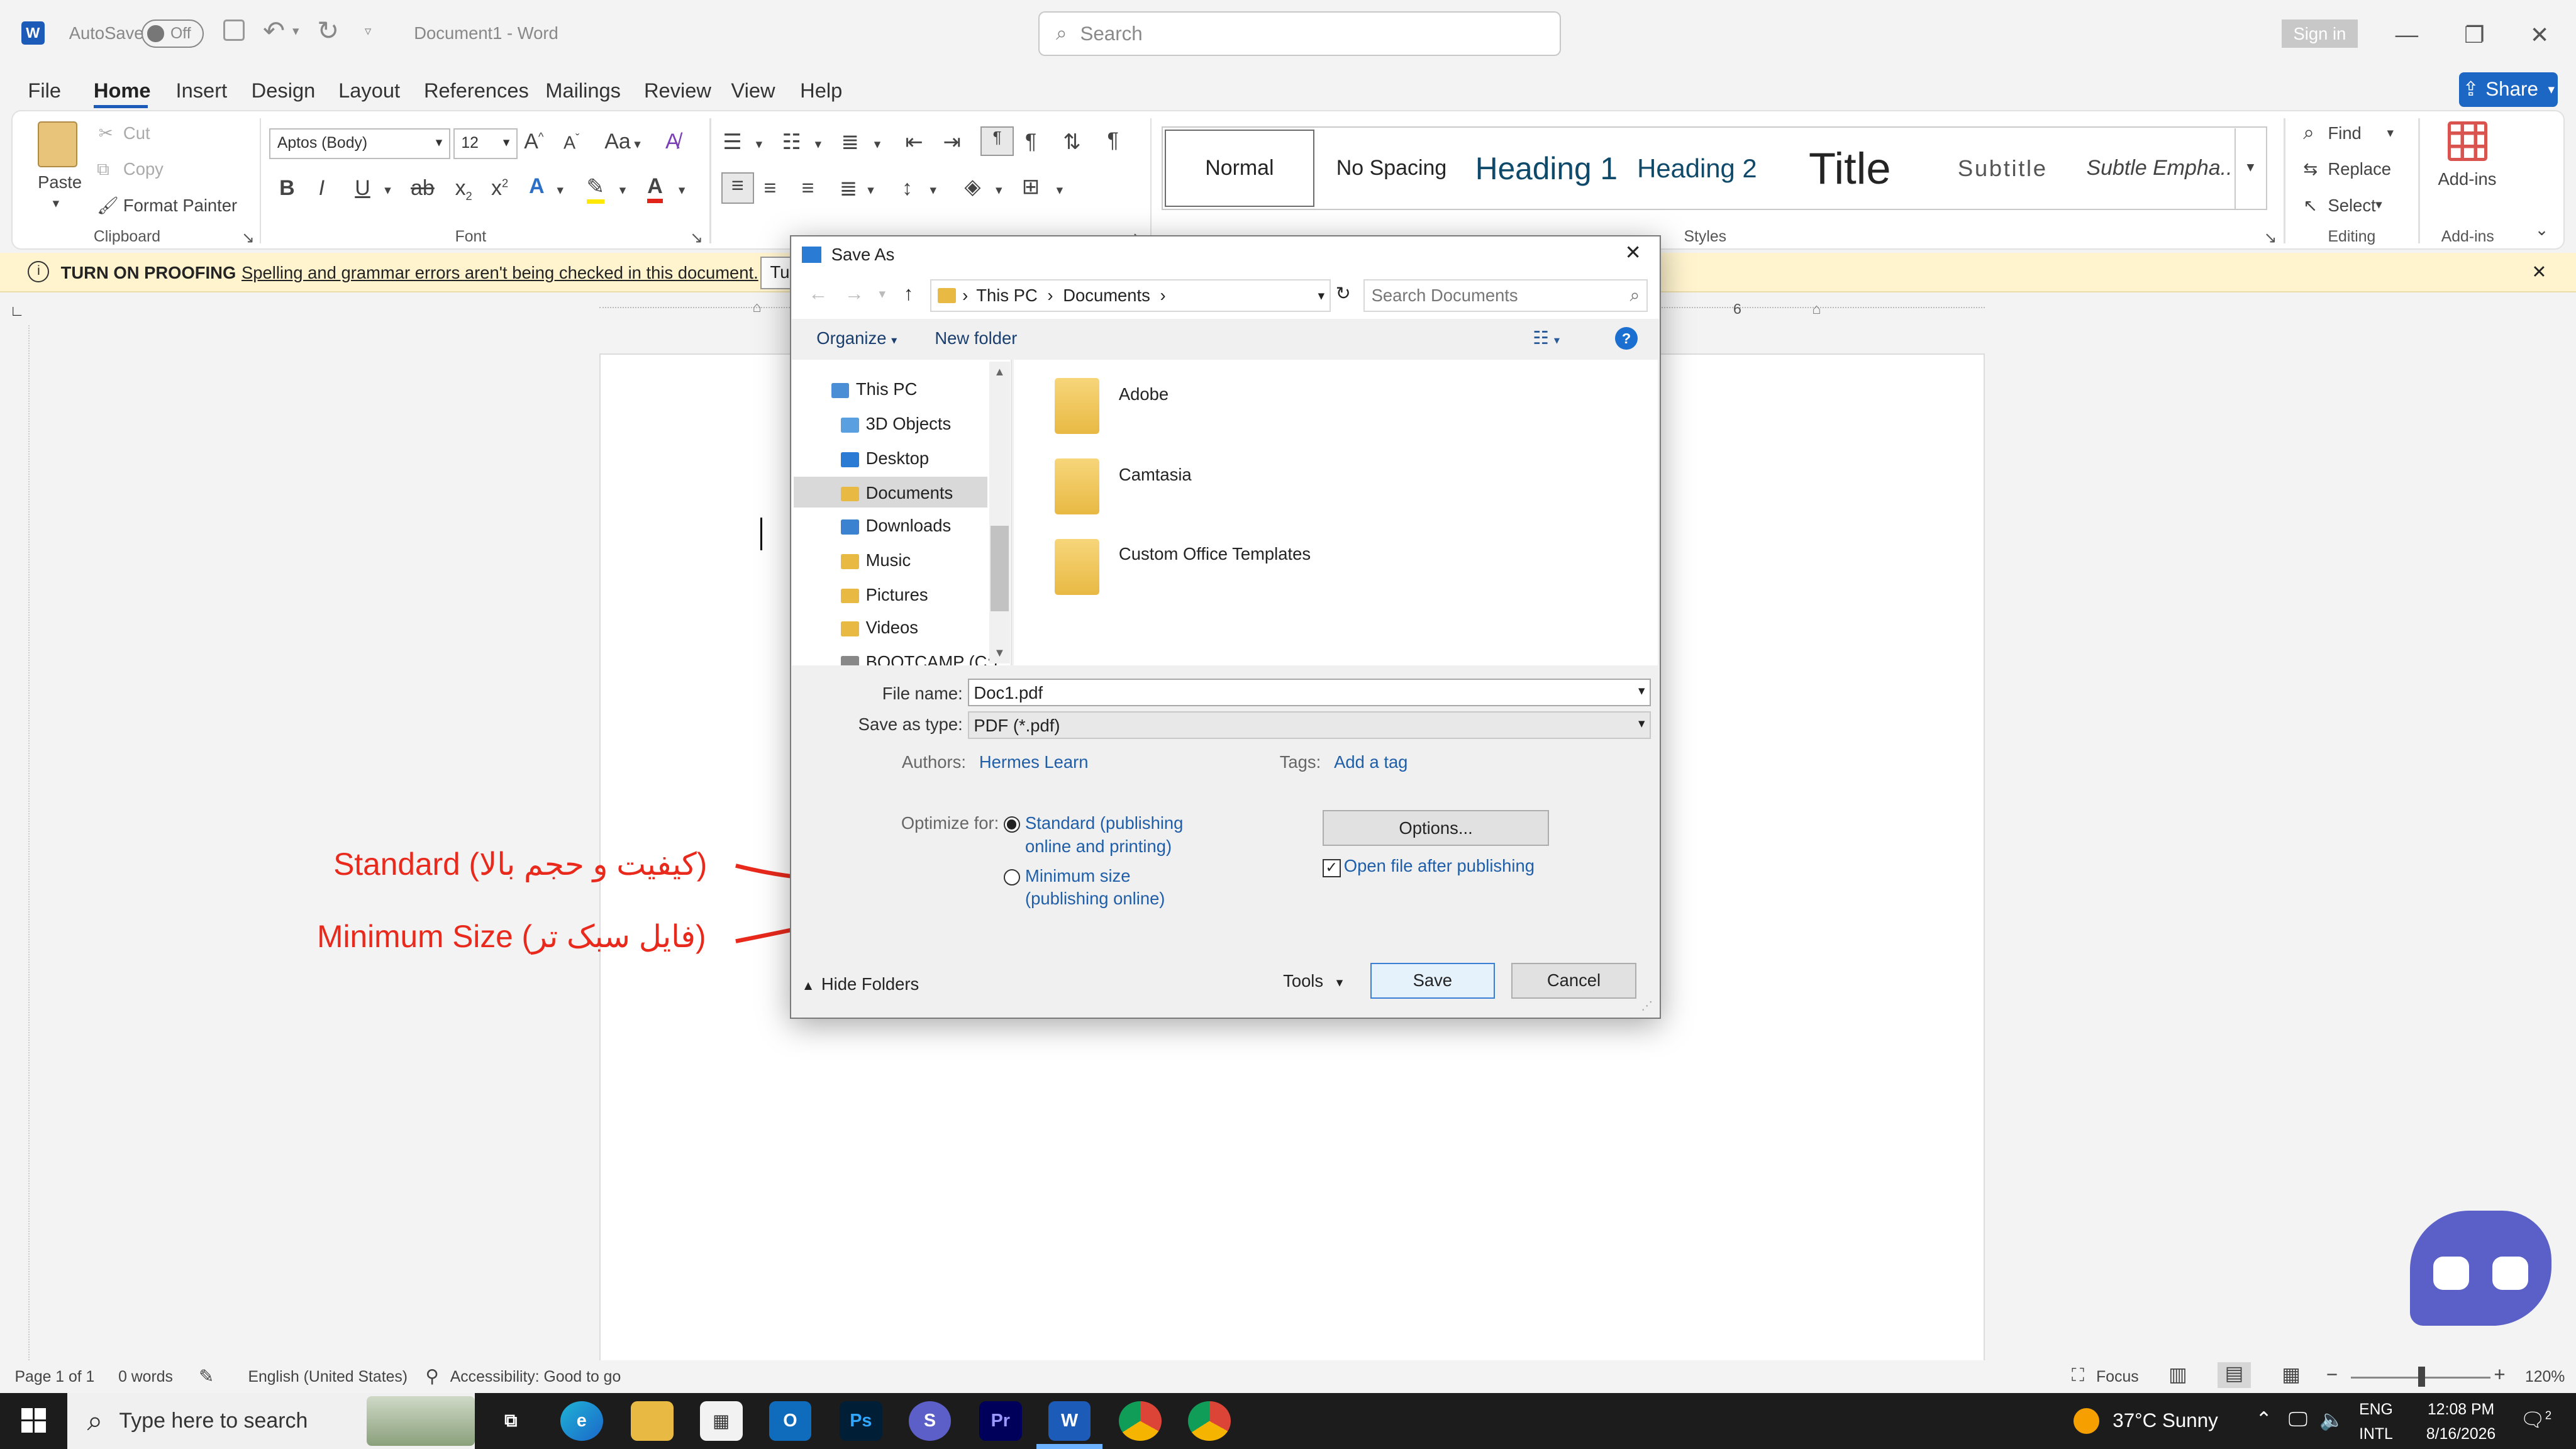  What do you see at coordinates (790, 1421) in the screenshot?
I see `outlook-icon: O` at bounding box center [790, 1421].